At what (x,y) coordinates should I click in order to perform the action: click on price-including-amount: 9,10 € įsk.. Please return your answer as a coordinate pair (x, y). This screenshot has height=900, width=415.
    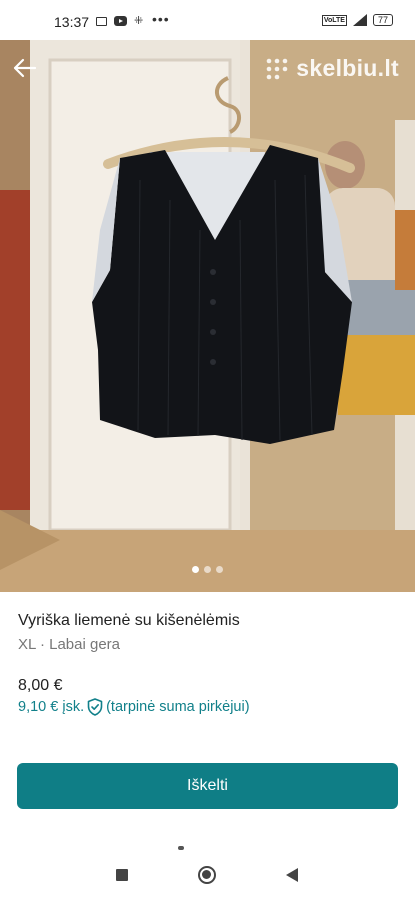
    Looking at the image, I should click on (51, 707).